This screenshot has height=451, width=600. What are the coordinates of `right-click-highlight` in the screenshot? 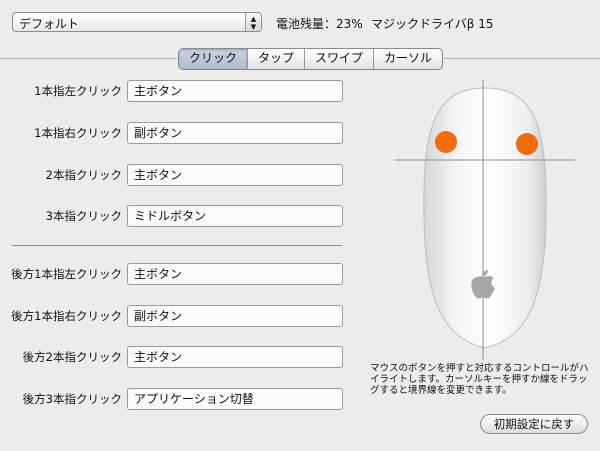 It's located at (527, 144).